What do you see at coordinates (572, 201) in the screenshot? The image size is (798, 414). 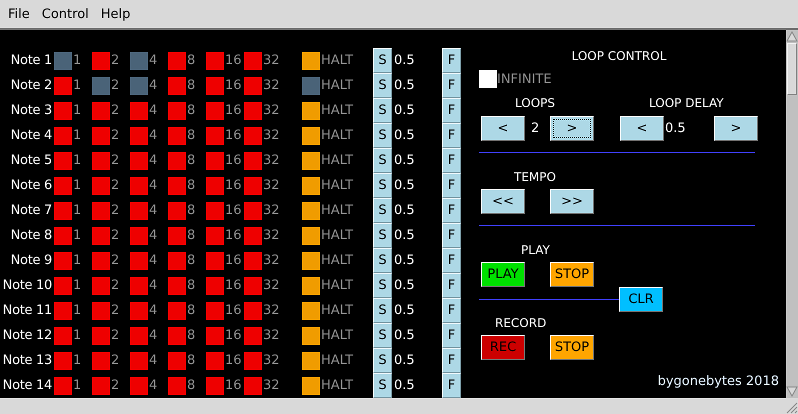 I see `faster-button: >>` at bounding box center [572, 201].